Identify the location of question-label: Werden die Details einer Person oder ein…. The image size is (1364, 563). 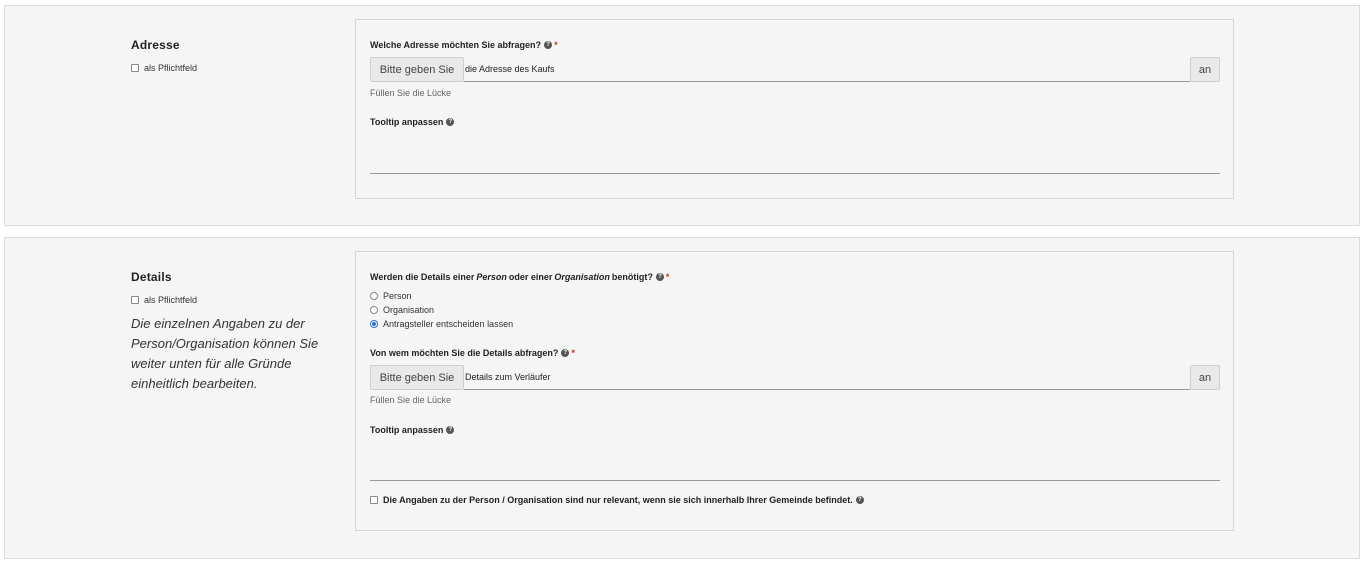
(519, 277).